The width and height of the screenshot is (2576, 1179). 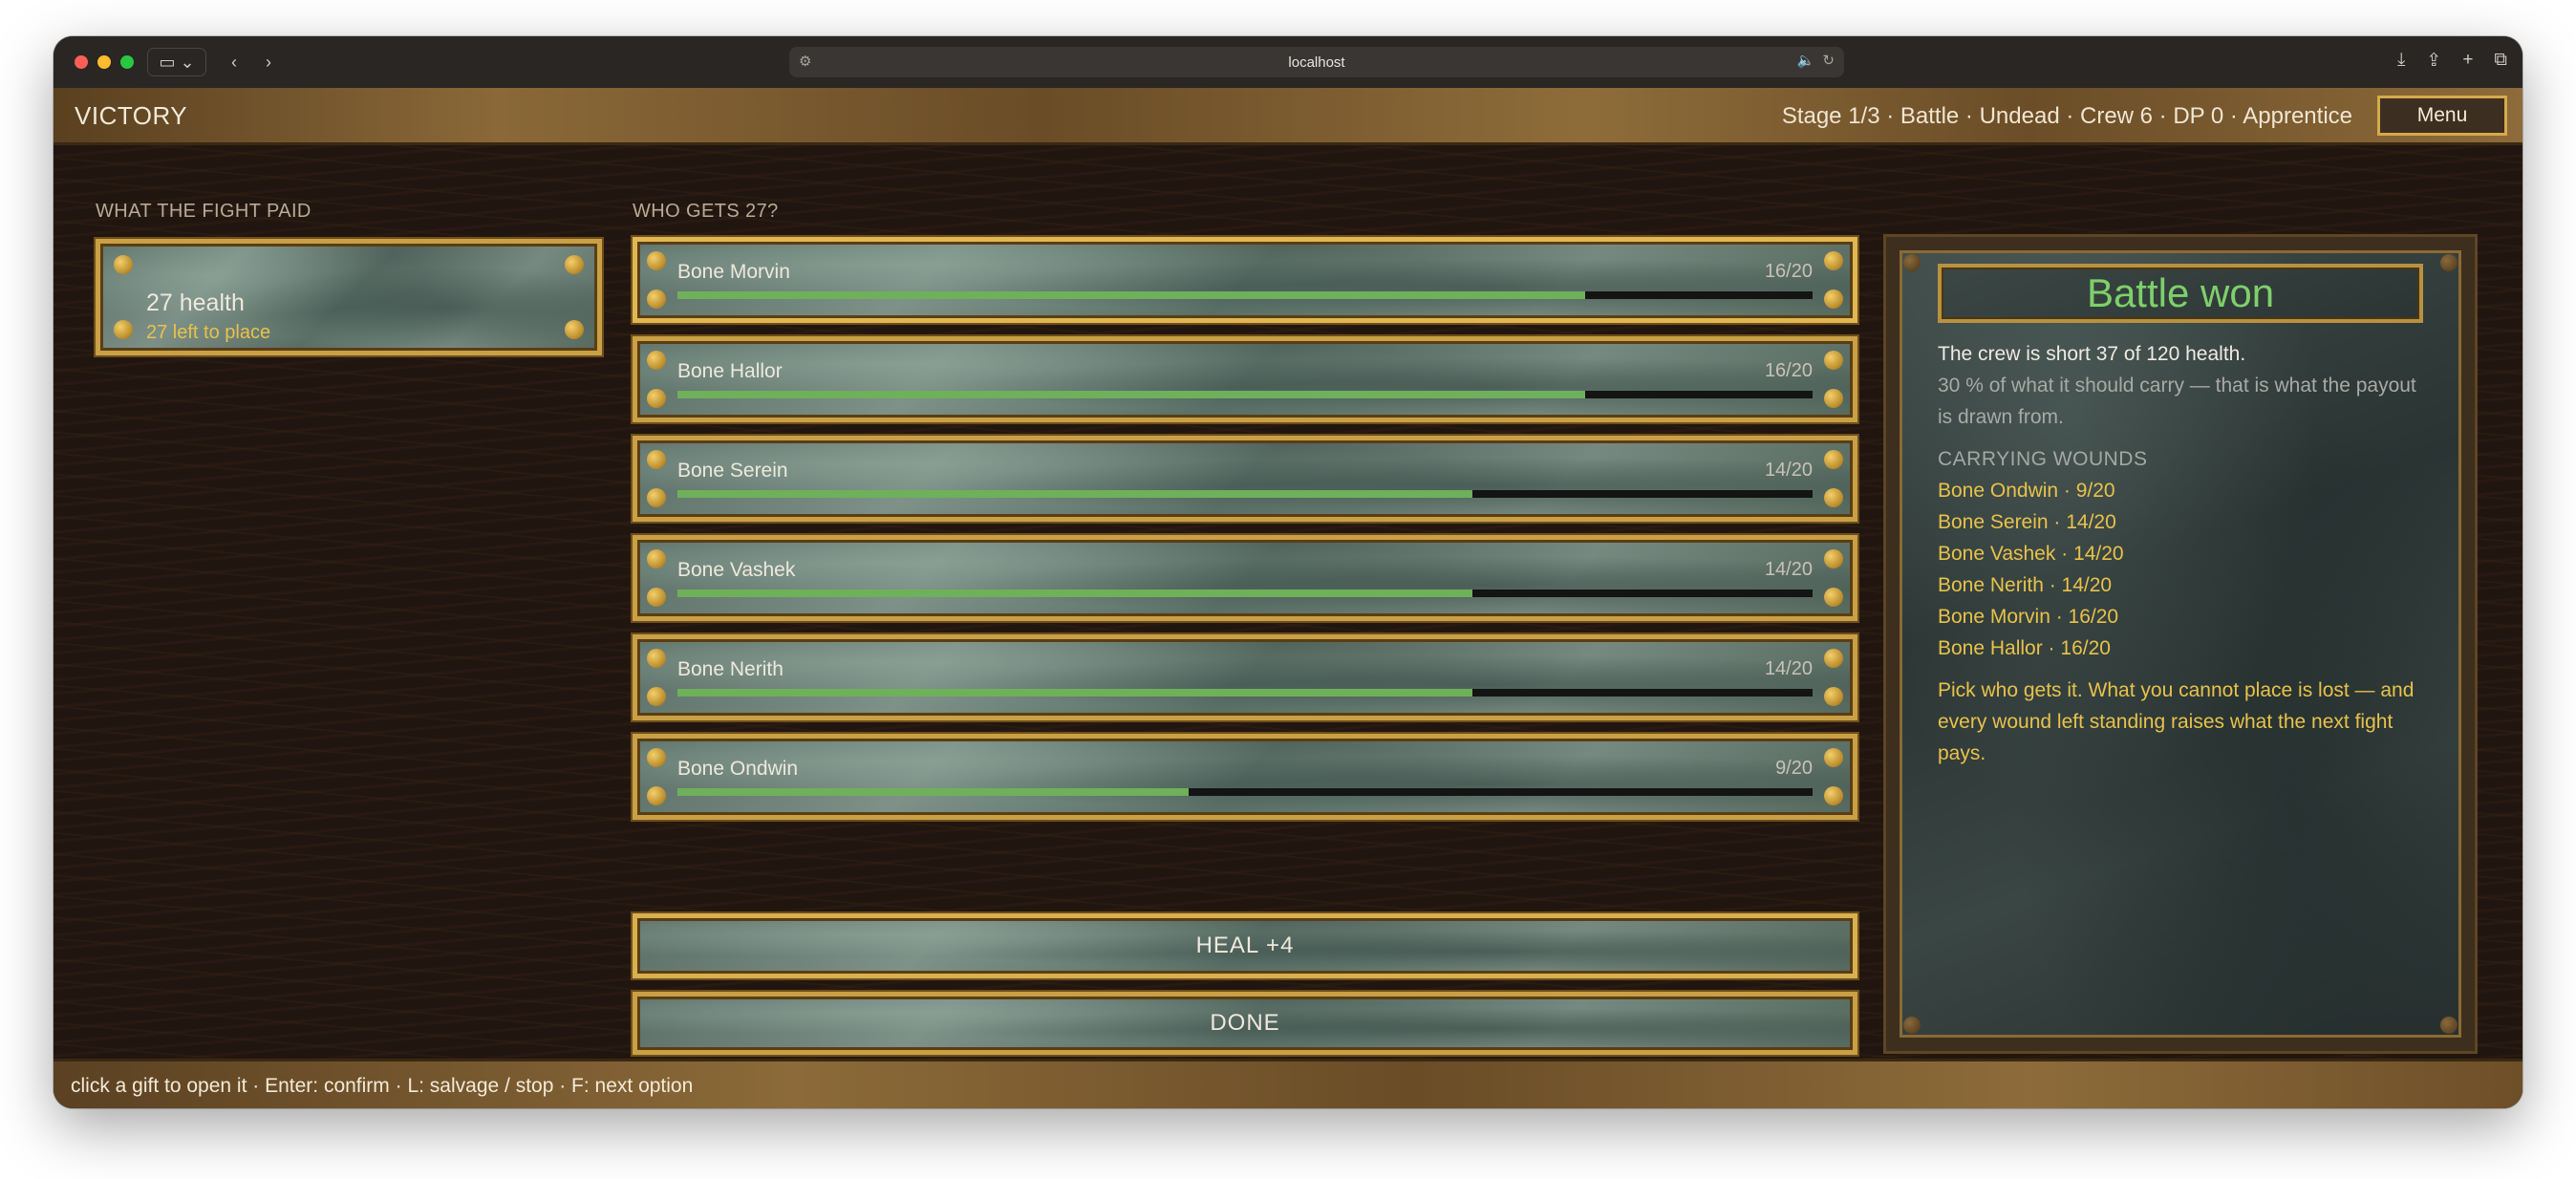 What do you see at coordinates (208, 332) in the screenshot?
I see `reward-remaining: 27 left to place` at bounding box center [208, 332].